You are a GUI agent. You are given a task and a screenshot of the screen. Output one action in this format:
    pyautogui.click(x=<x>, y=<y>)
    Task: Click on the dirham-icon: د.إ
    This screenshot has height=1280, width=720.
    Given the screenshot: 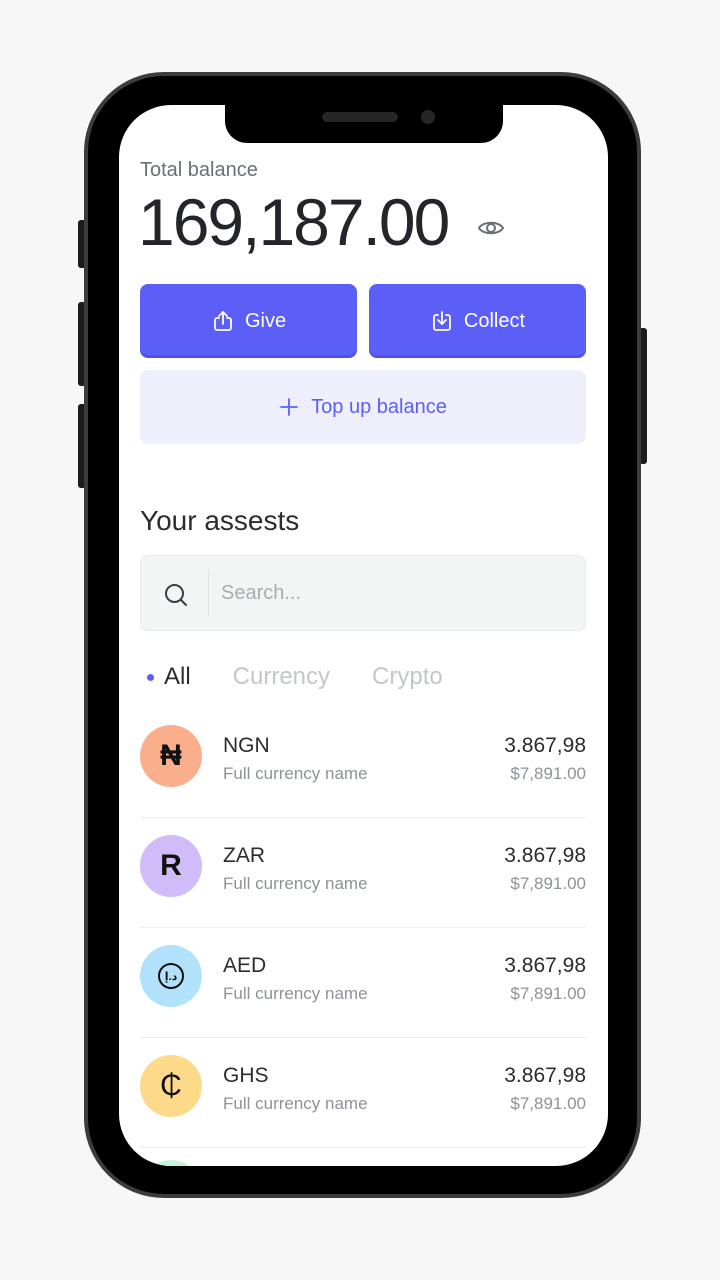 What is the action you would take?
    pyautogui.click(x=171, y=976)
    